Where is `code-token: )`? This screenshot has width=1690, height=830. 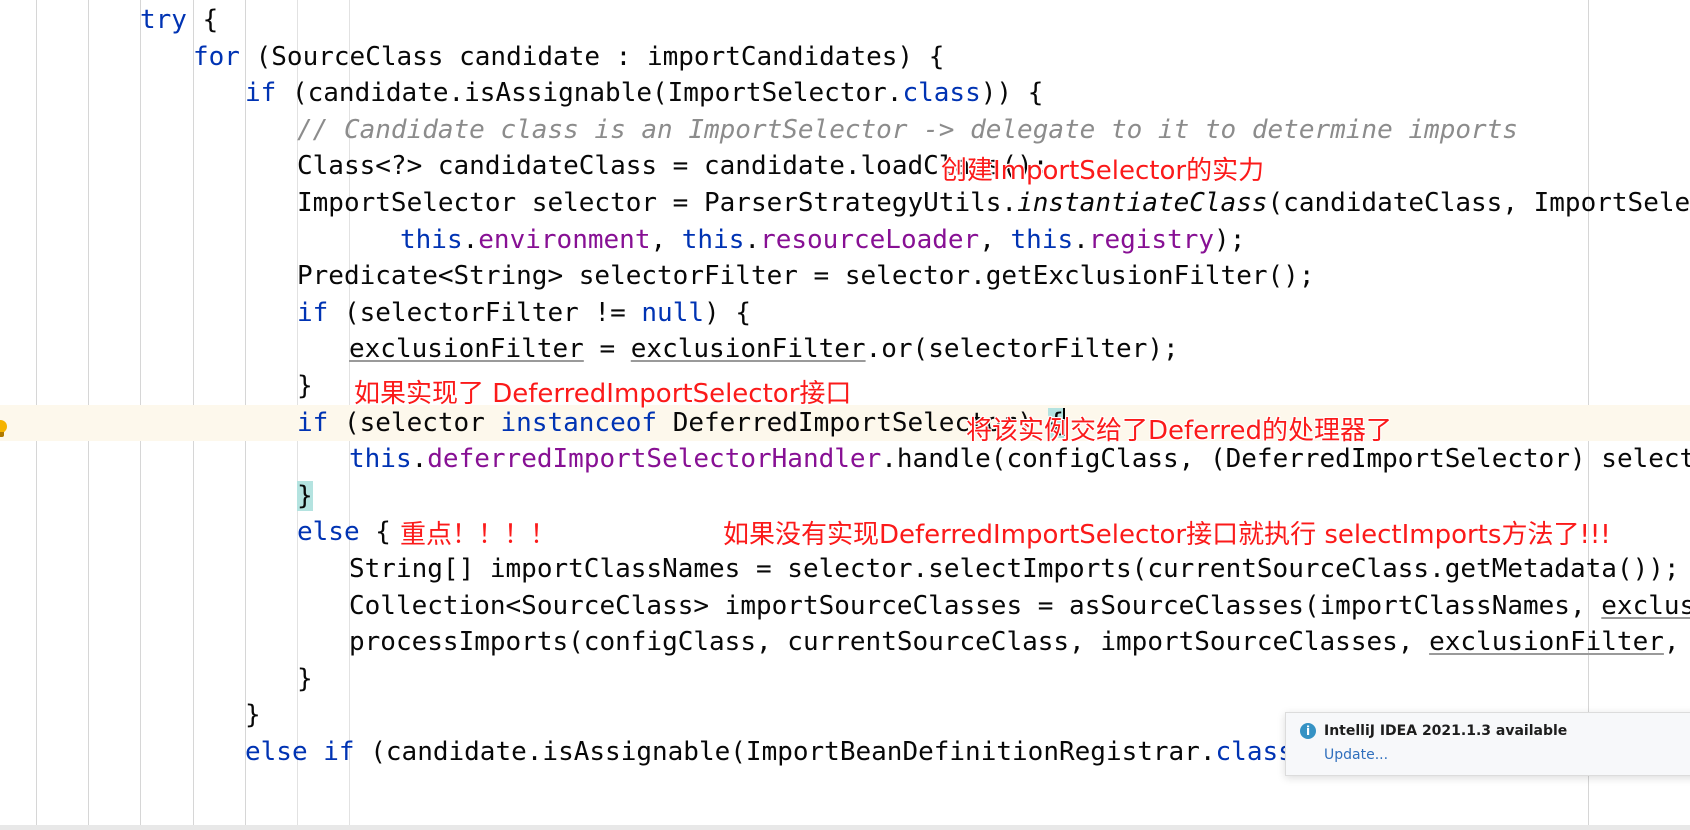 code-token: ) is located at coordinates (1033, 422).